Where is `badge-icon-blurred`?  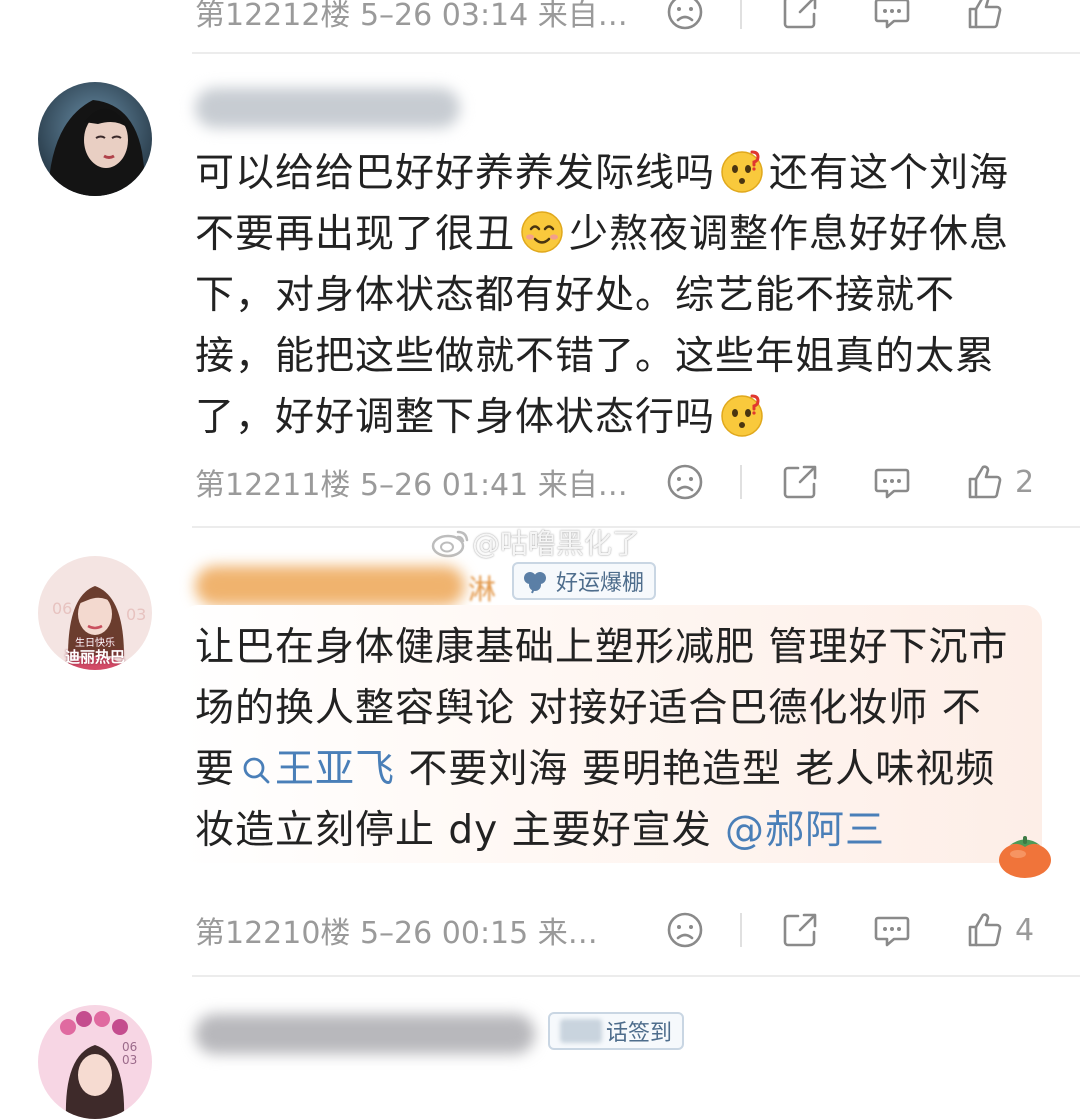
badge-icon-blurred is located at coordinates (581, 1031).